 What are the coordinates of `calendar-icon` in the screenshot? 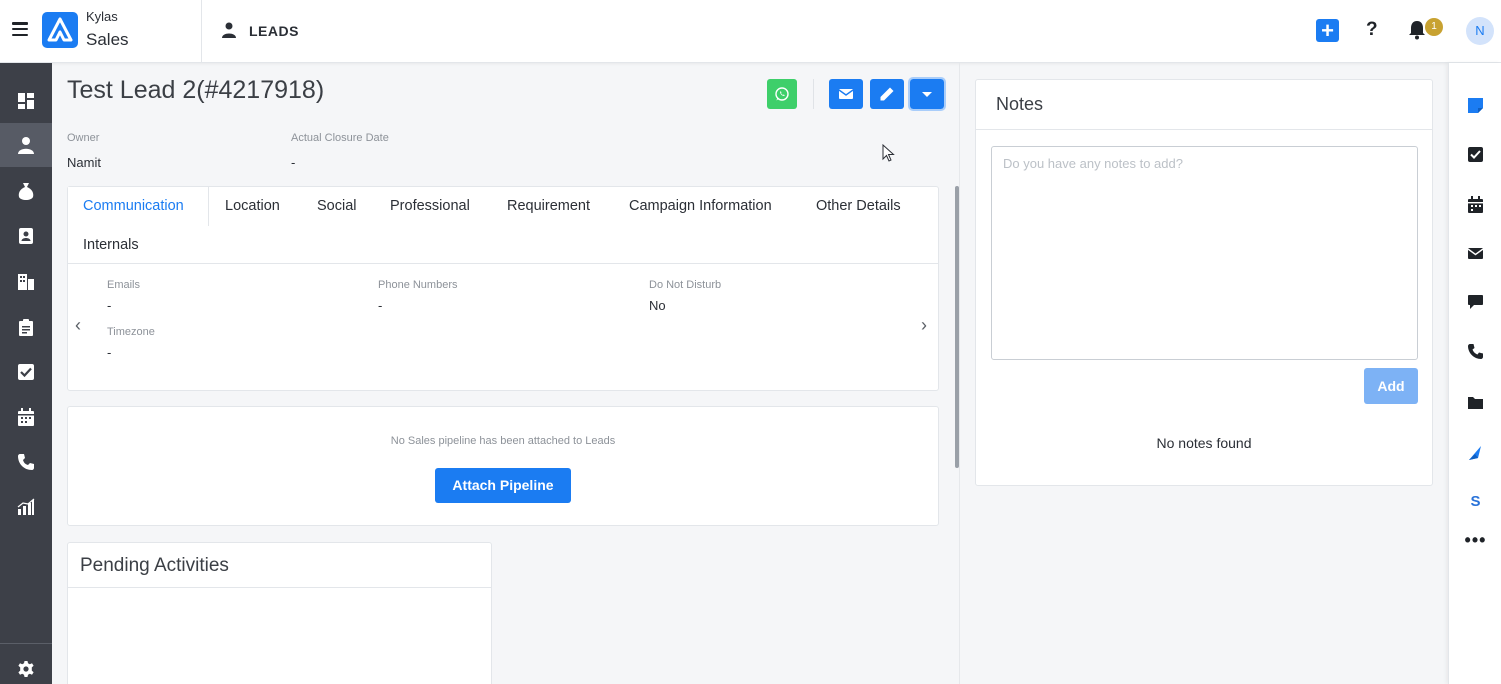 It's located at (1475, 204).